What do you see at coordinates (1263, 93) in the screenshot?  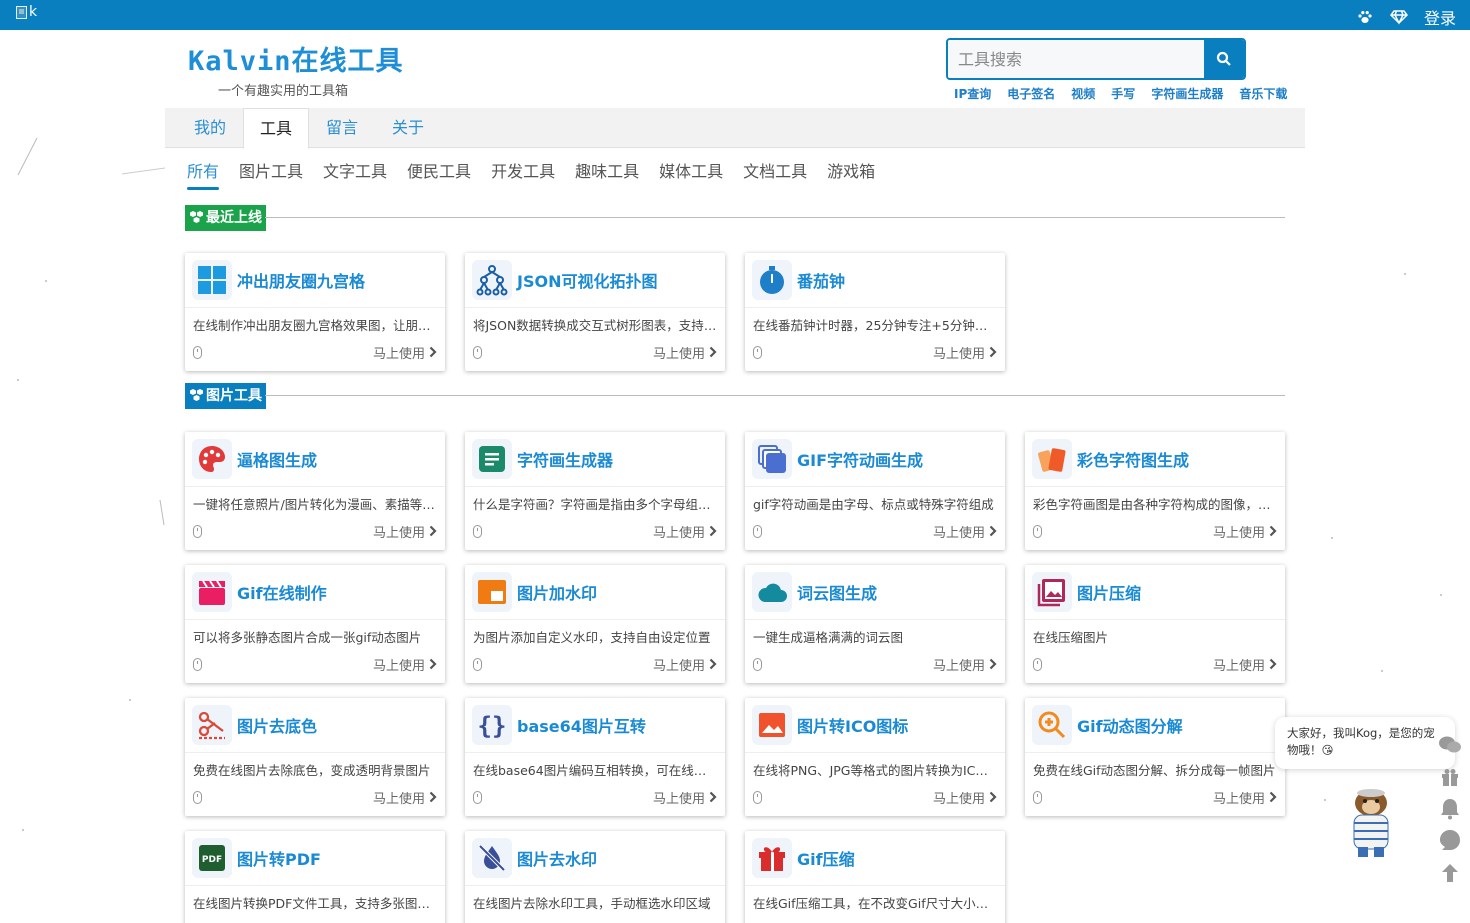 I see `quick-link: 音乐下载` at bounding box center [1263, 93].